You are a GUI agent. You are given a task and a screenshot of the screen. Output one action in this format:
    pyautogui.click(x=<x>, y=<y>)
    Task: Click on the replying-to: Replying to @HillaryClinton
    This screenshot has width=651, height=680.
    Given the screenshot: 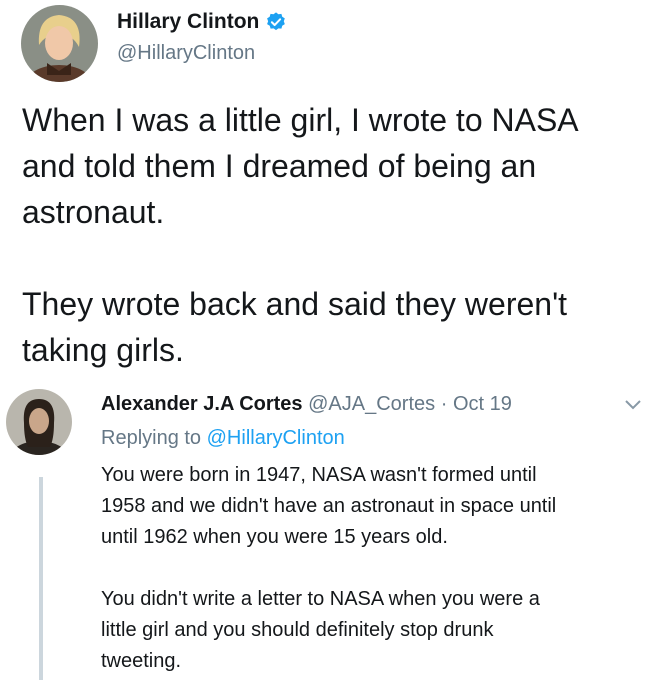 What is the action you would take?
    pyautogui.click(x=223, y=438)
    